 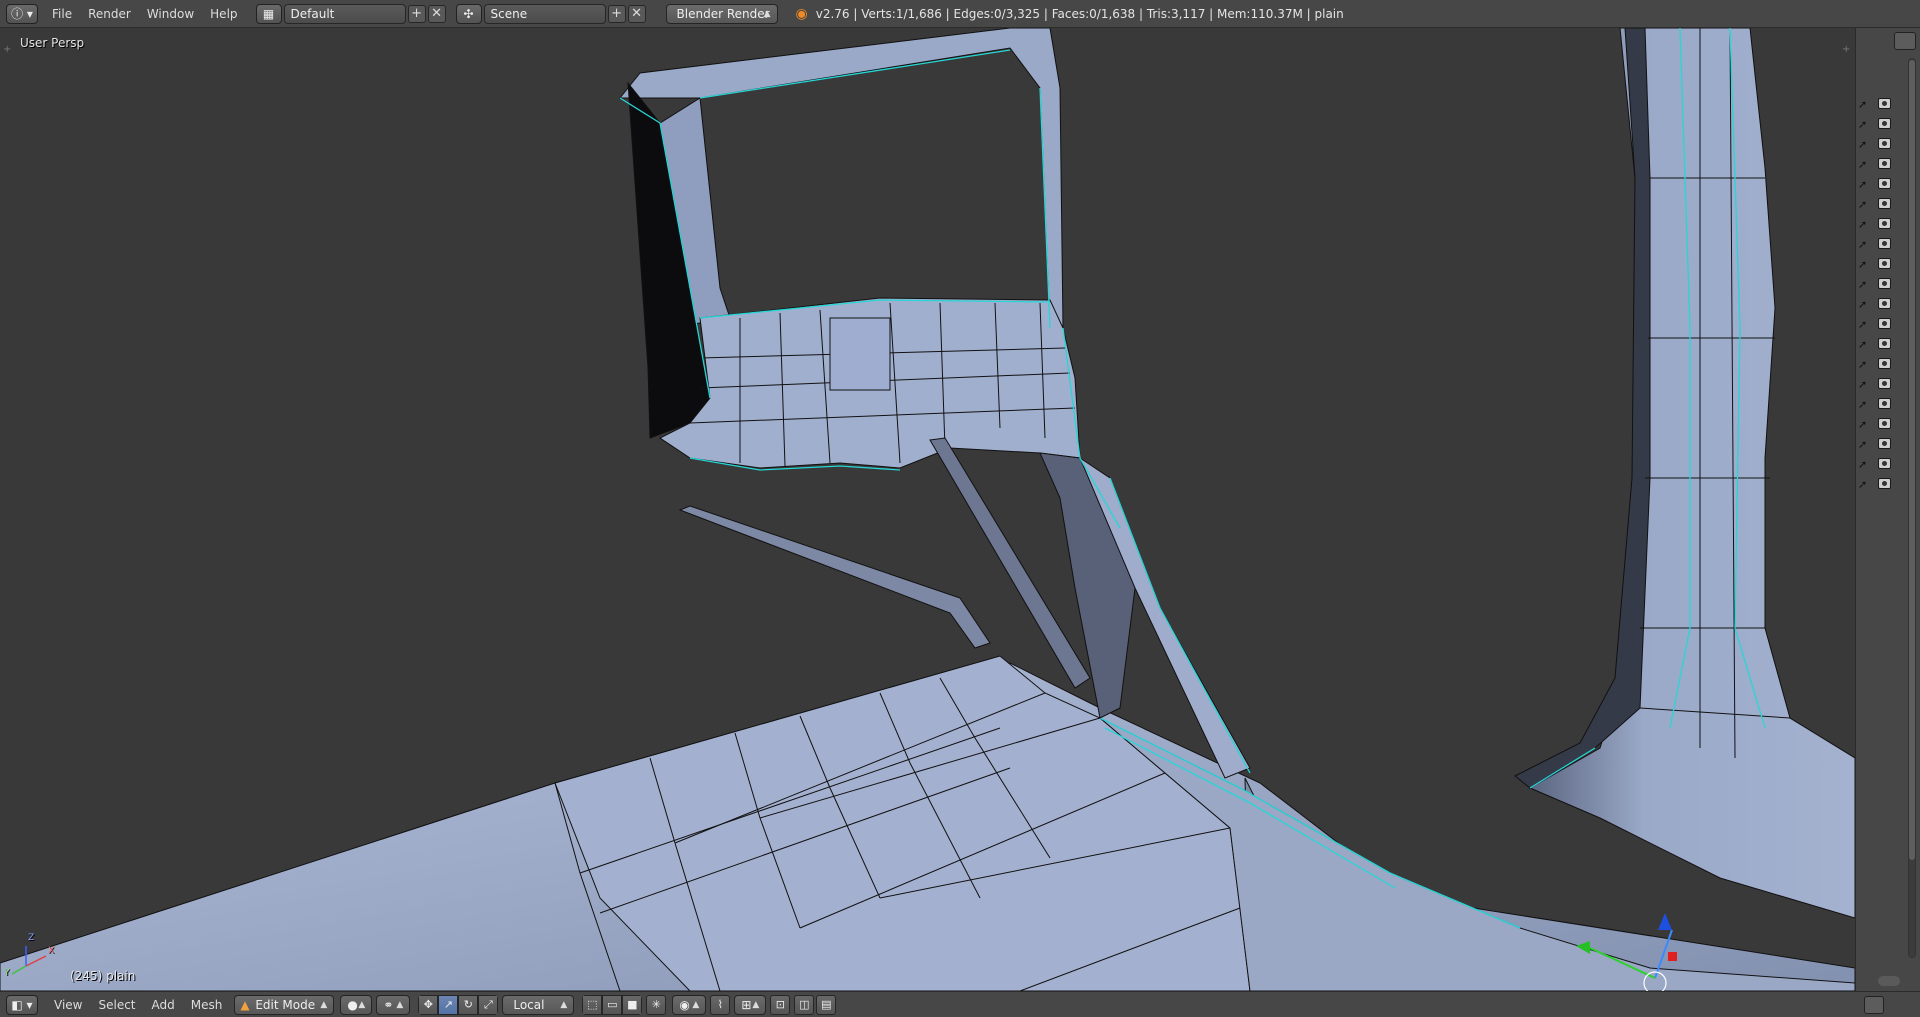 What do you see at coordinates (116, 1005) in the screenshot?
I see `menu-select: Select` at bounding box center [116, 1005].